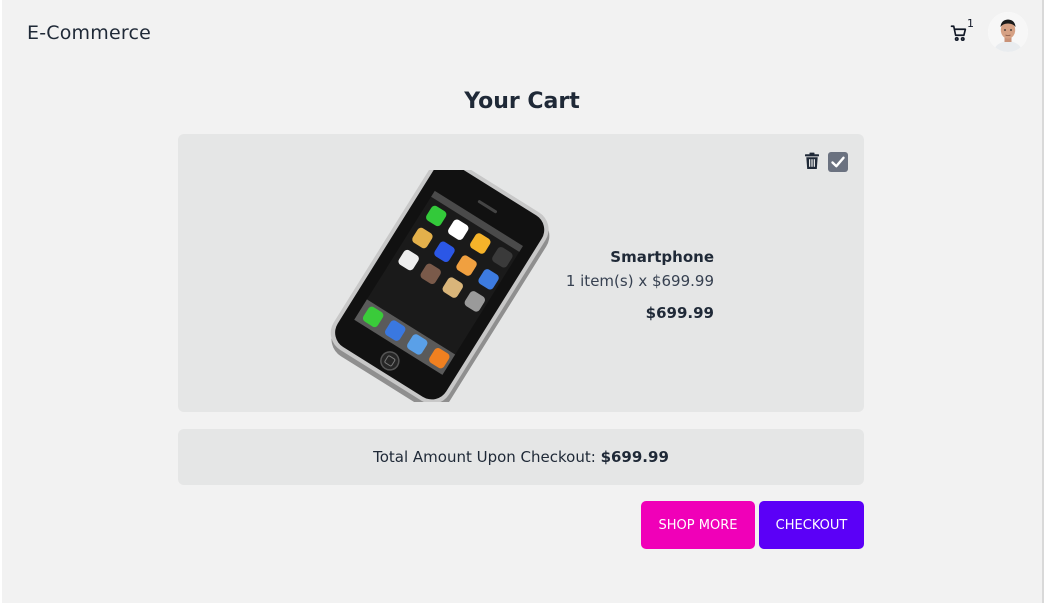  What do you see at coordinates (522, 101) in the screenshot?
I see `page-title: Your Cart` at bounding box center [522, 101].